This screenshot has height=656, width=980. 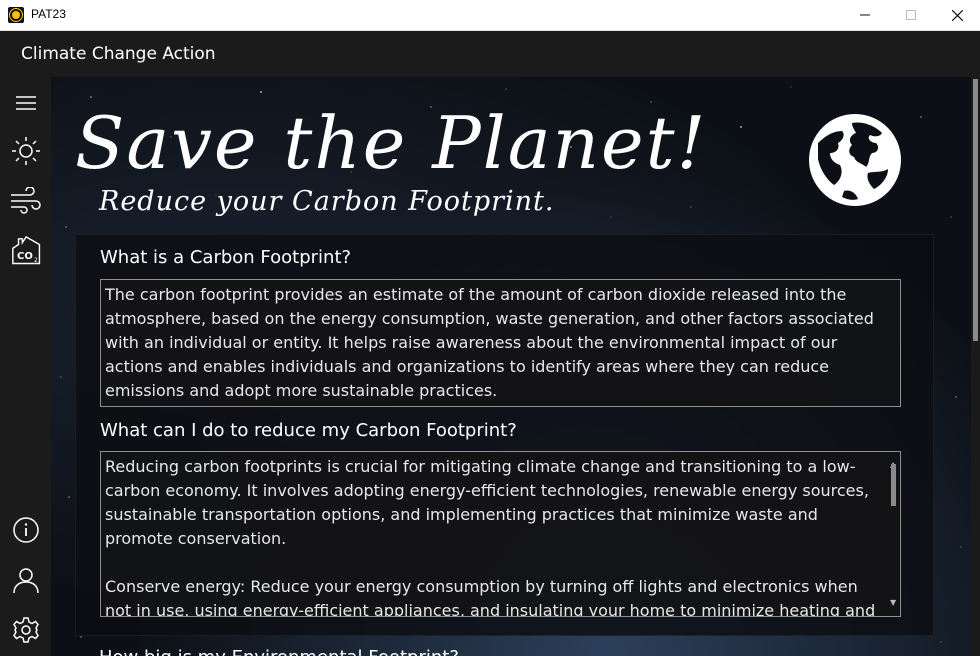 I want to click on sidebar-item-settings, so click(x=25, y=630).